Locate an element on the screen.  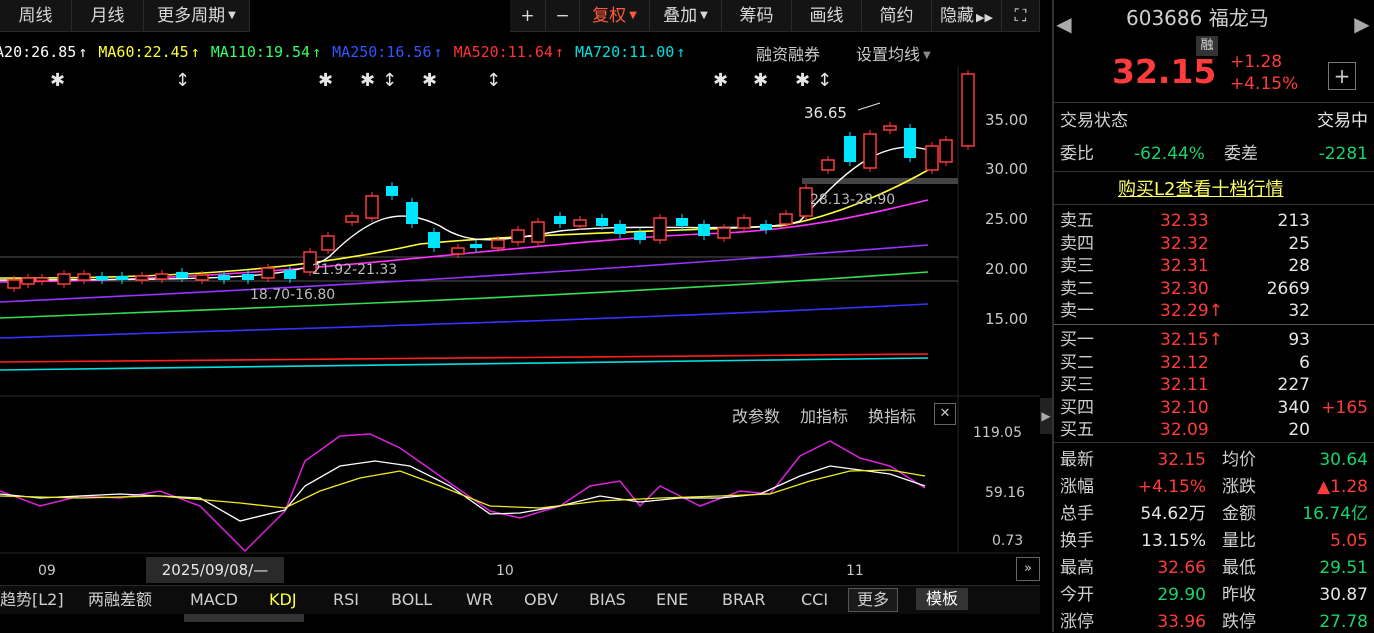
tab-brar: BRAR is located at coordinates (744, 600).